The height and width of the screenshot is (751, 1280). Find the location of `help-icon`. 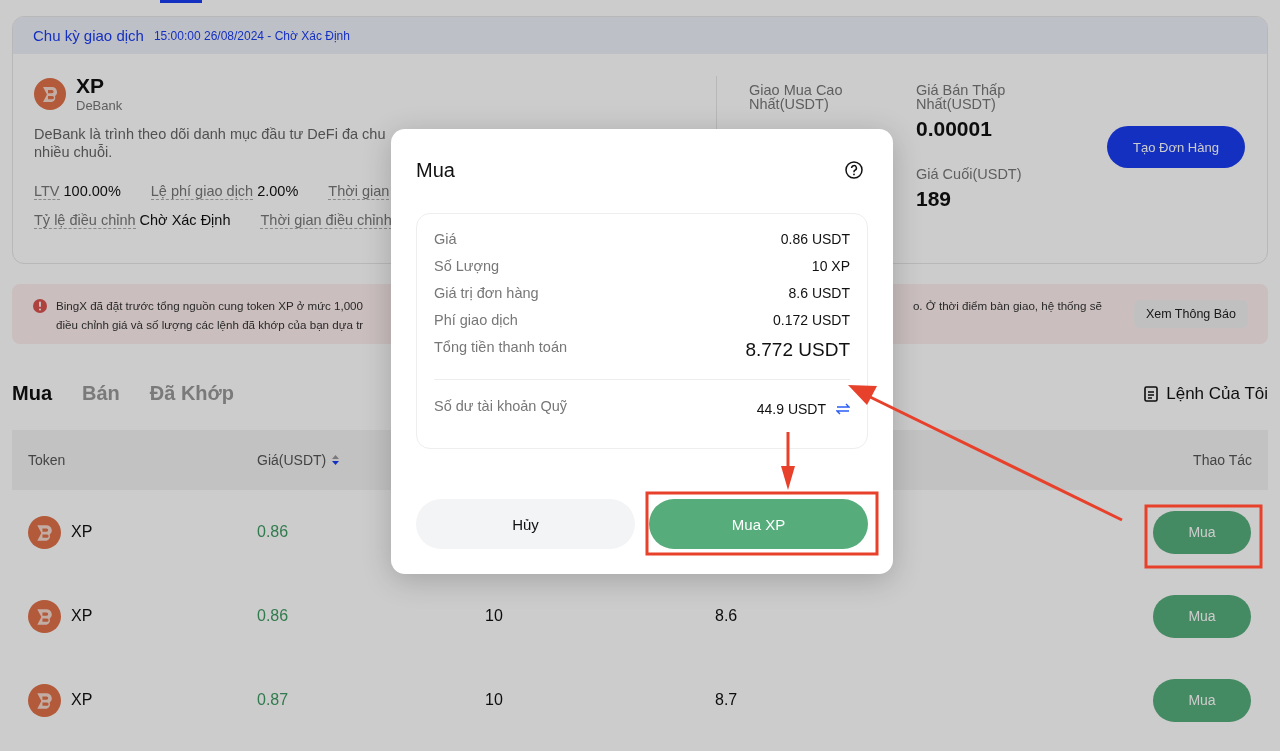

help-icon is located at coordinates (854, 170).